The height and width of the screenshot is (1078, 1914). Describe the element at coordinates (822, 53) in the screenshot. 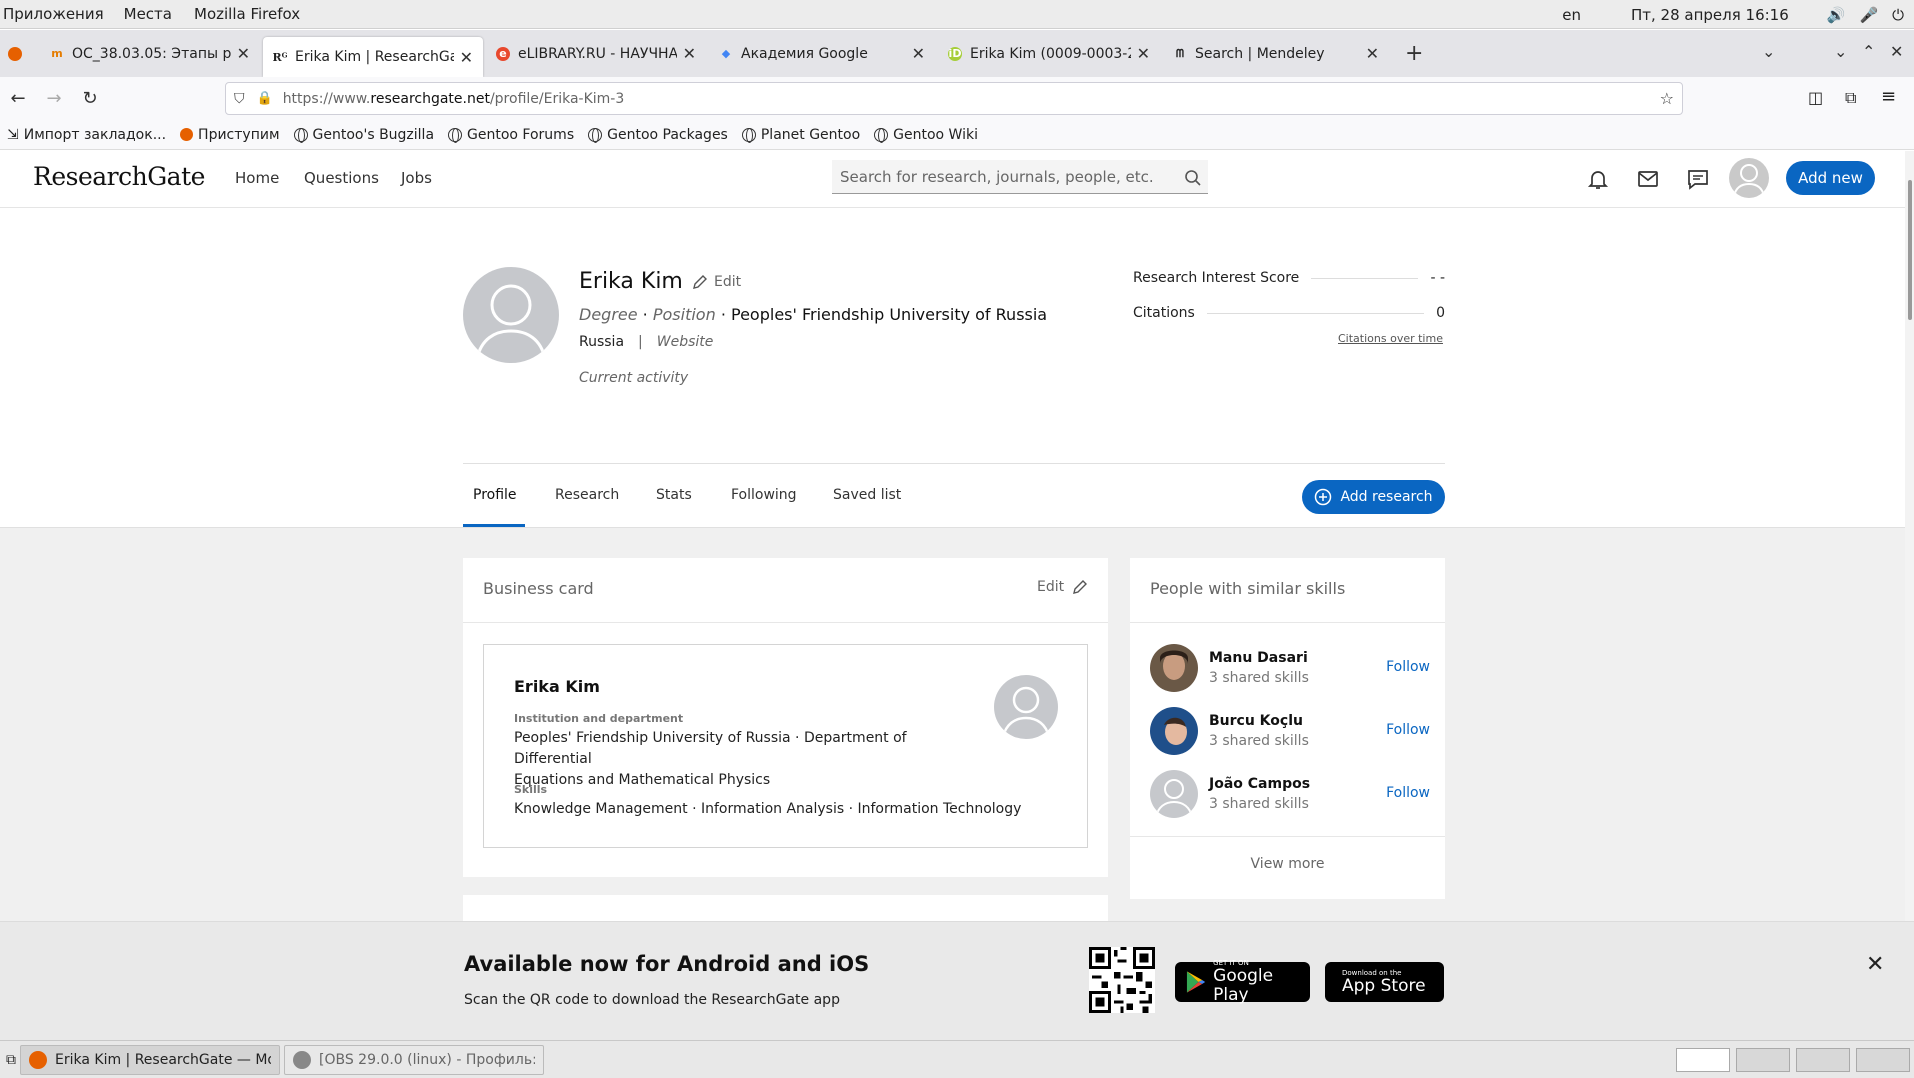

I see `tab-google-scholar: ◆ Академия Google ✕` at that location.